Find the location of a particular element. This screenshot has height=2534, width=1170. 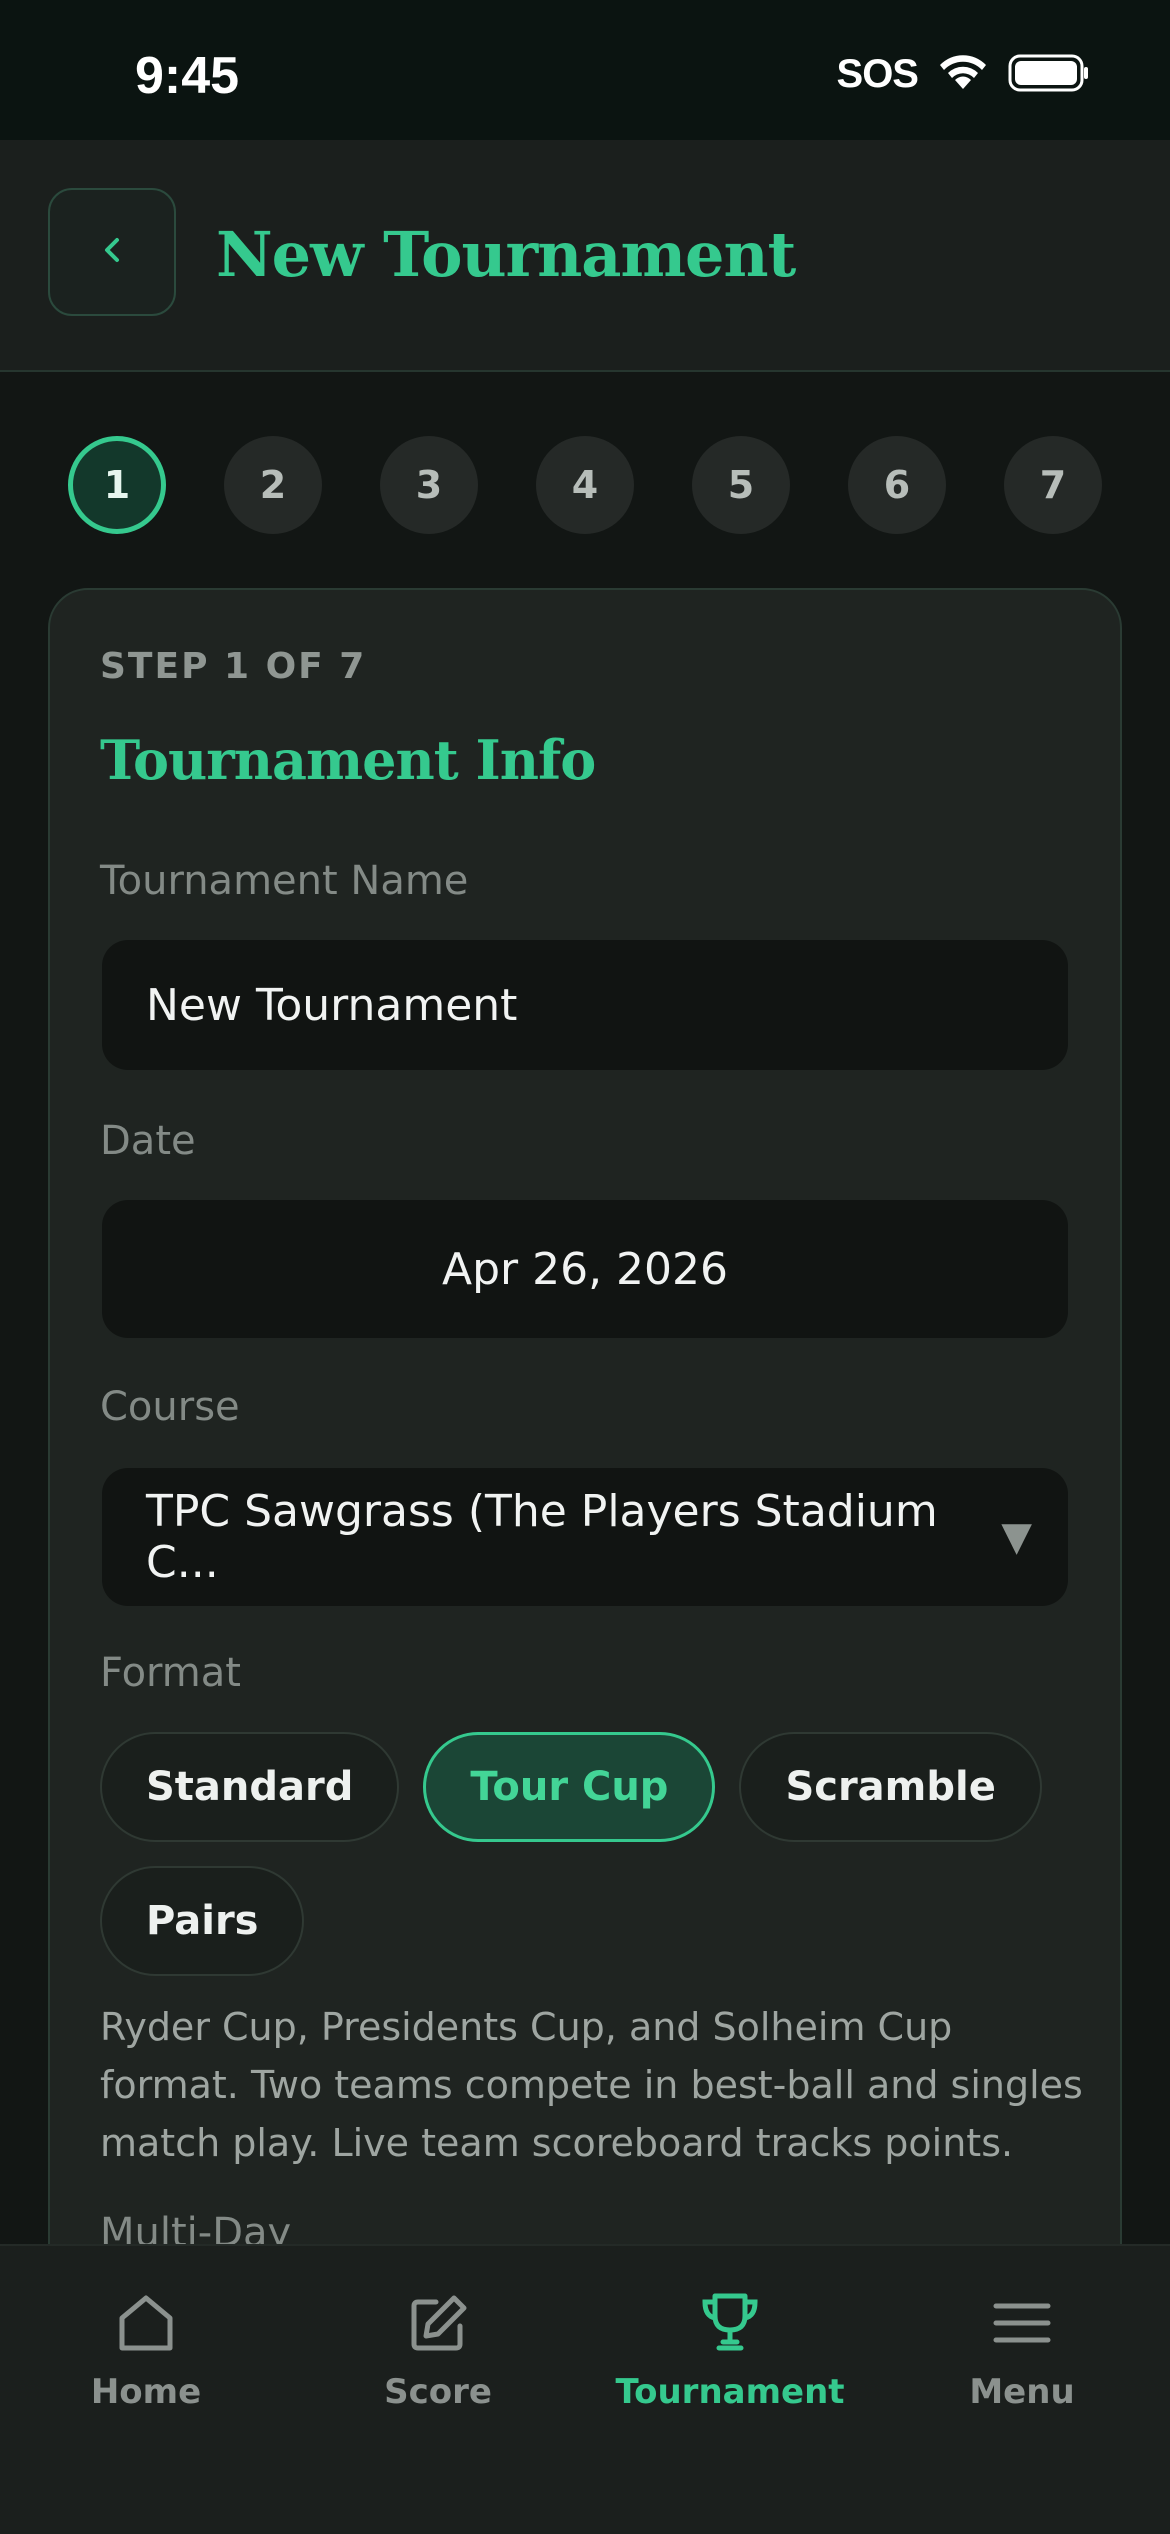

top-header: New Tournament is located at coordinates (585, 256).